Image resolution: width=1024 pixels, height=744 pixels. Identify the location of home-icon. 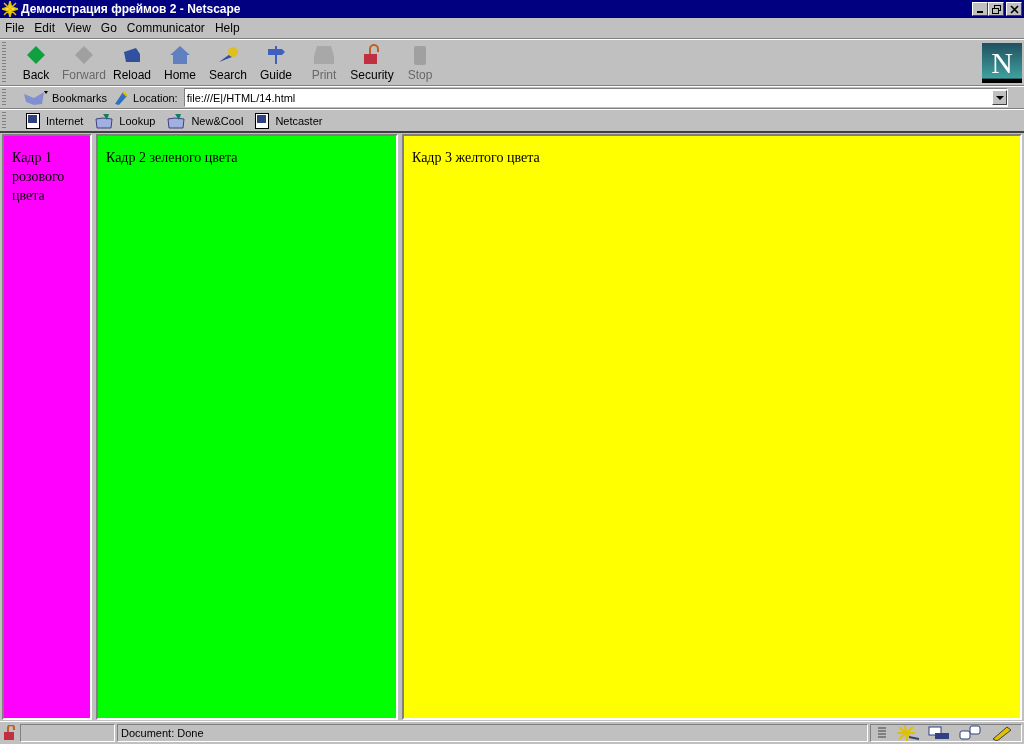
(180, 54).